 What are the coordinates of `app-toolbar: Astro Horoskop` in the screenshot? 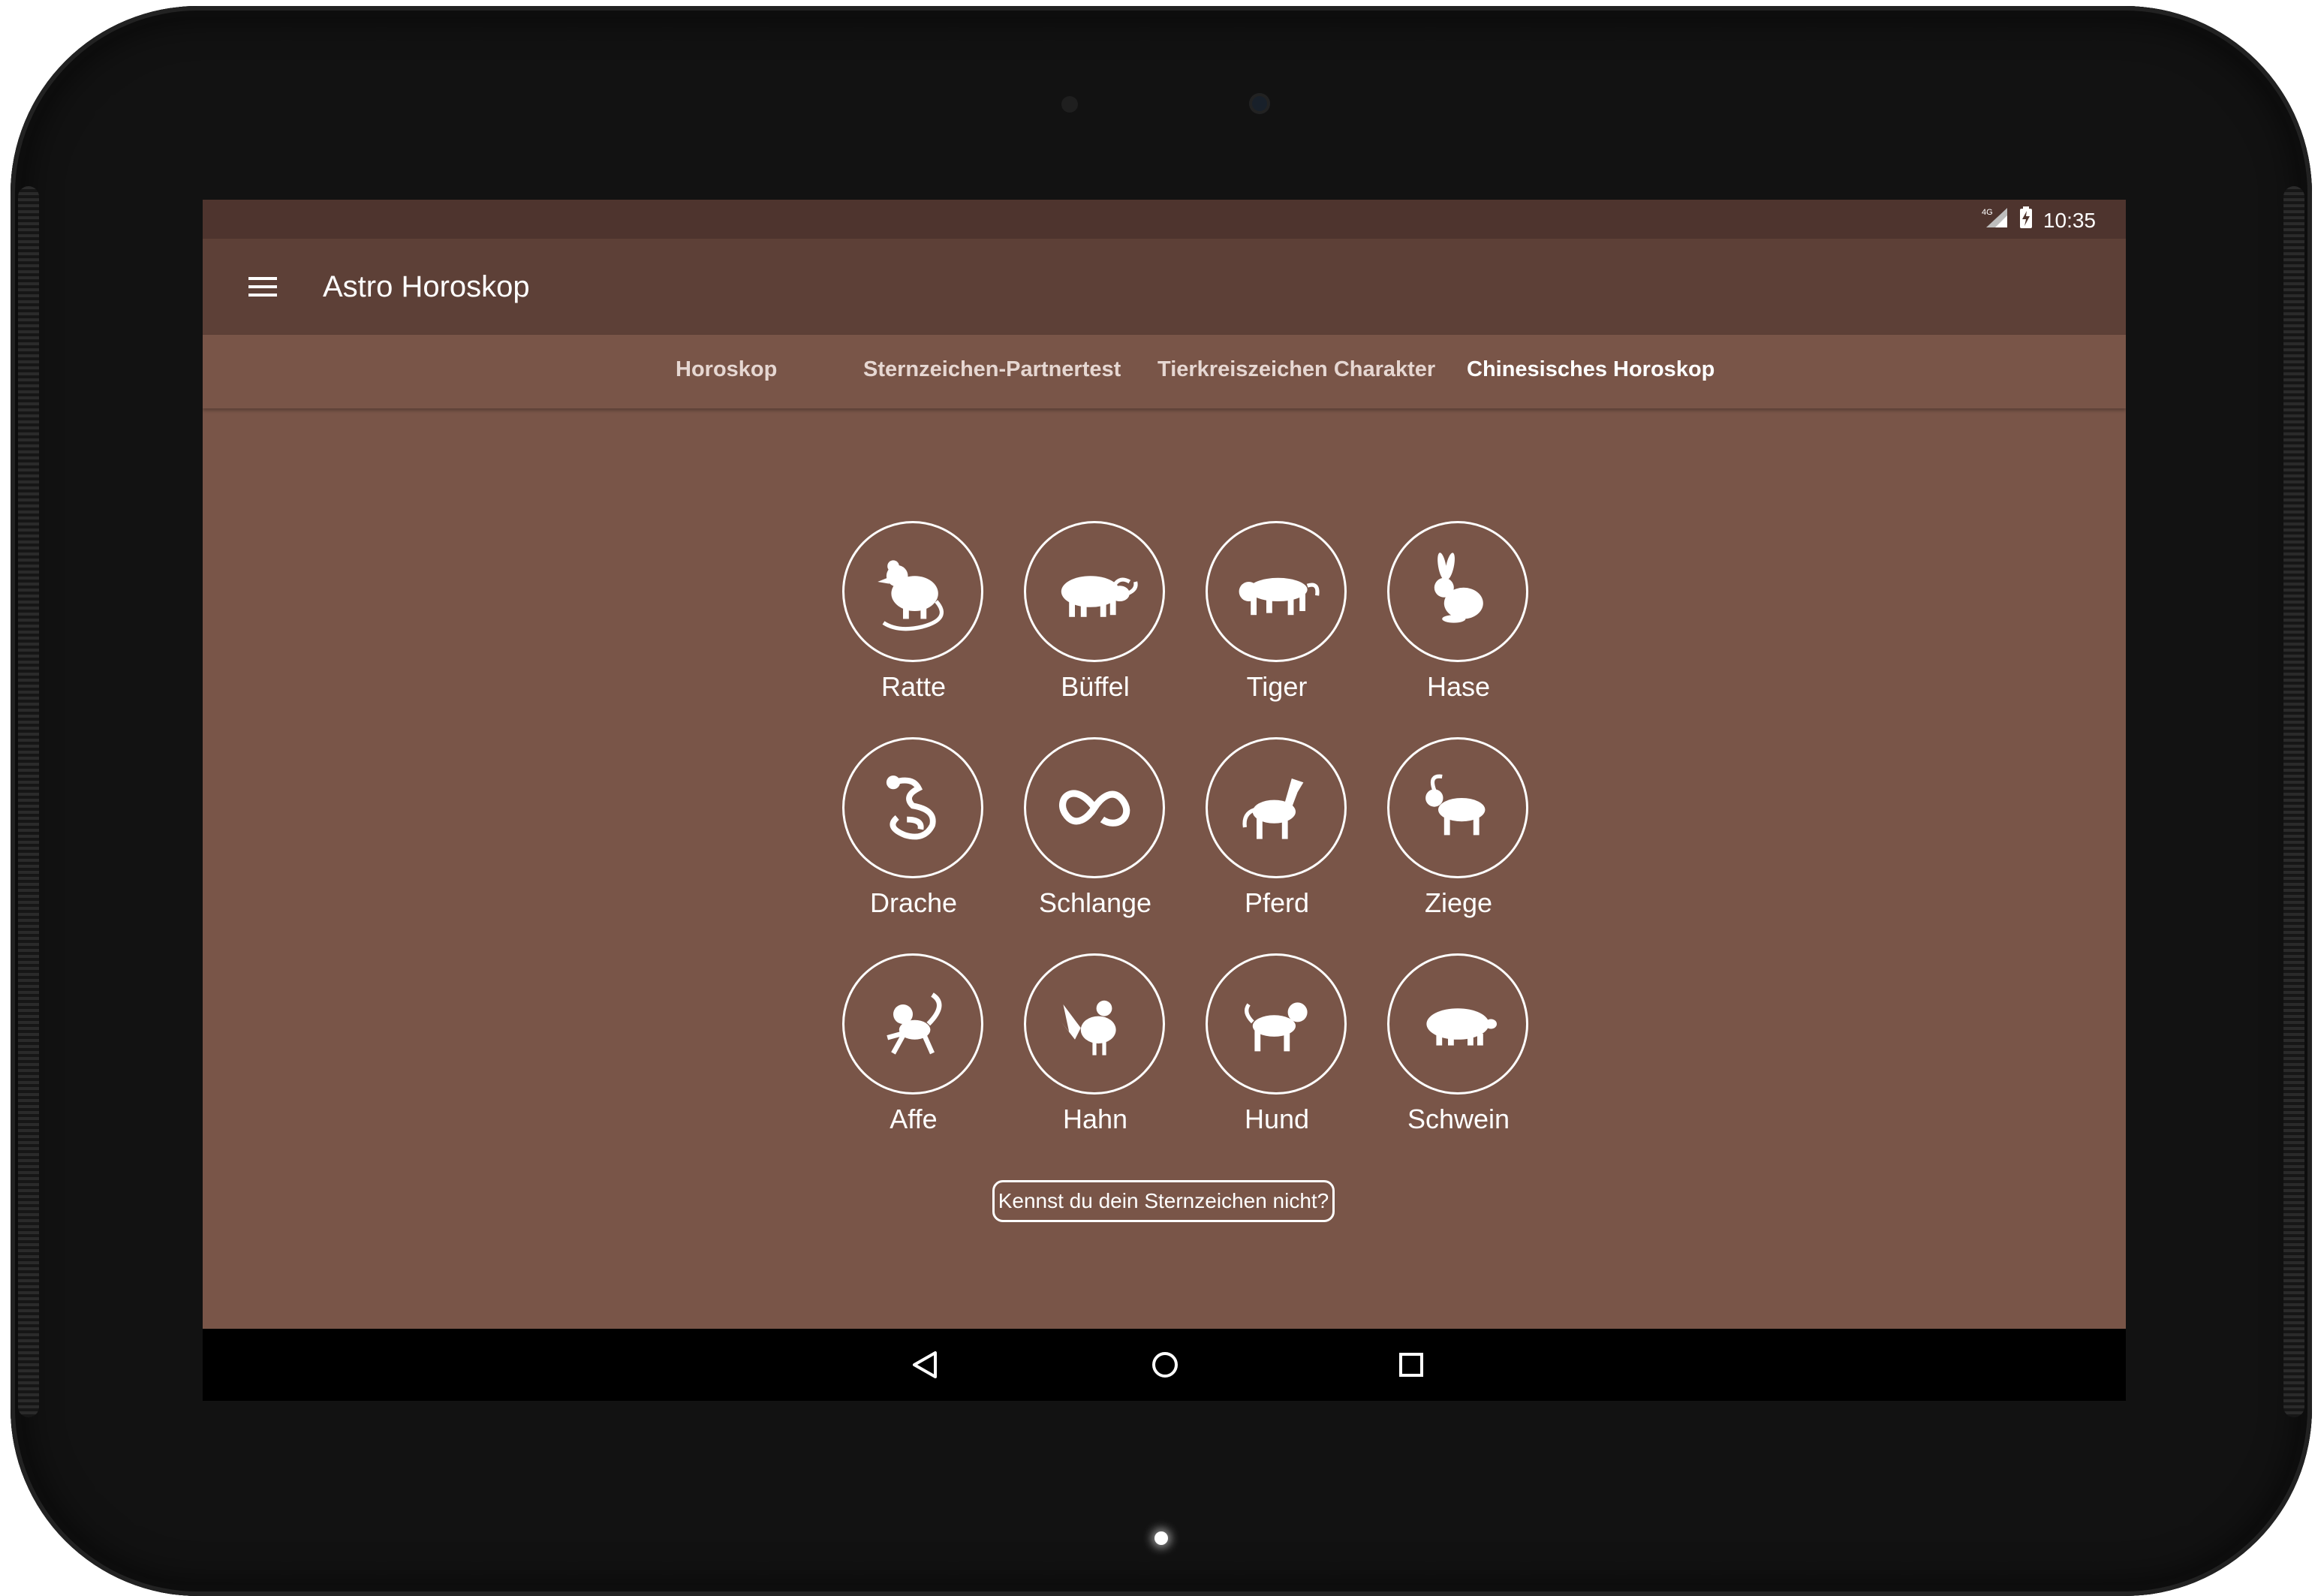 It's located at (1164, 287).